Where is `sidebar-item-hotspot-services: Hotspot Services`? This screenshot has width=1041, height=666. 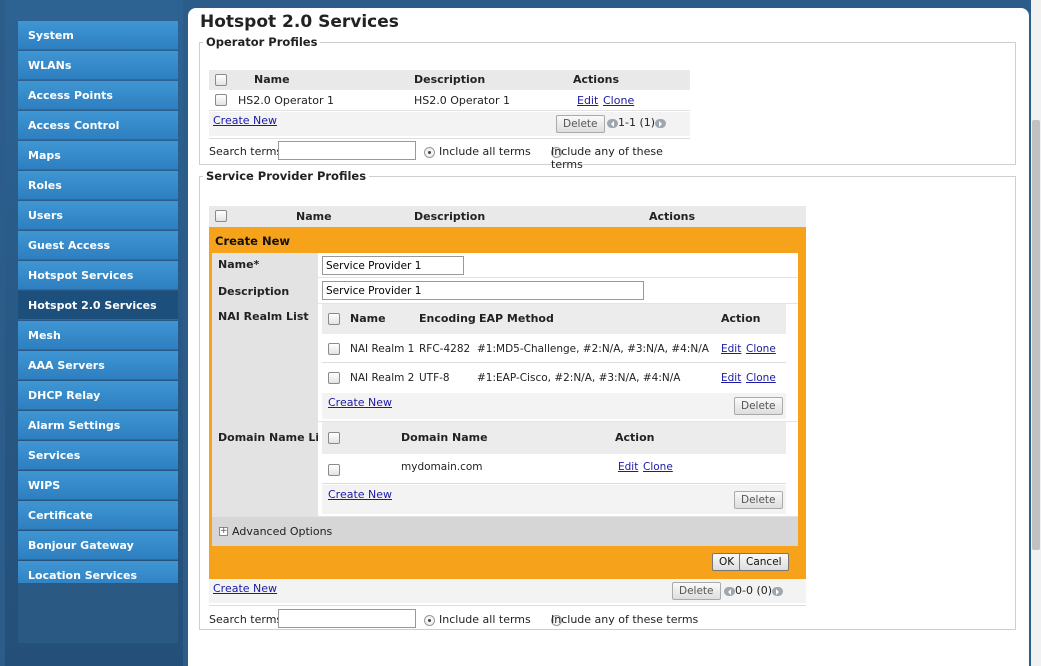
sidebar-item-hotspot-services: Hotspot Services is located at coordinates (98, 275).